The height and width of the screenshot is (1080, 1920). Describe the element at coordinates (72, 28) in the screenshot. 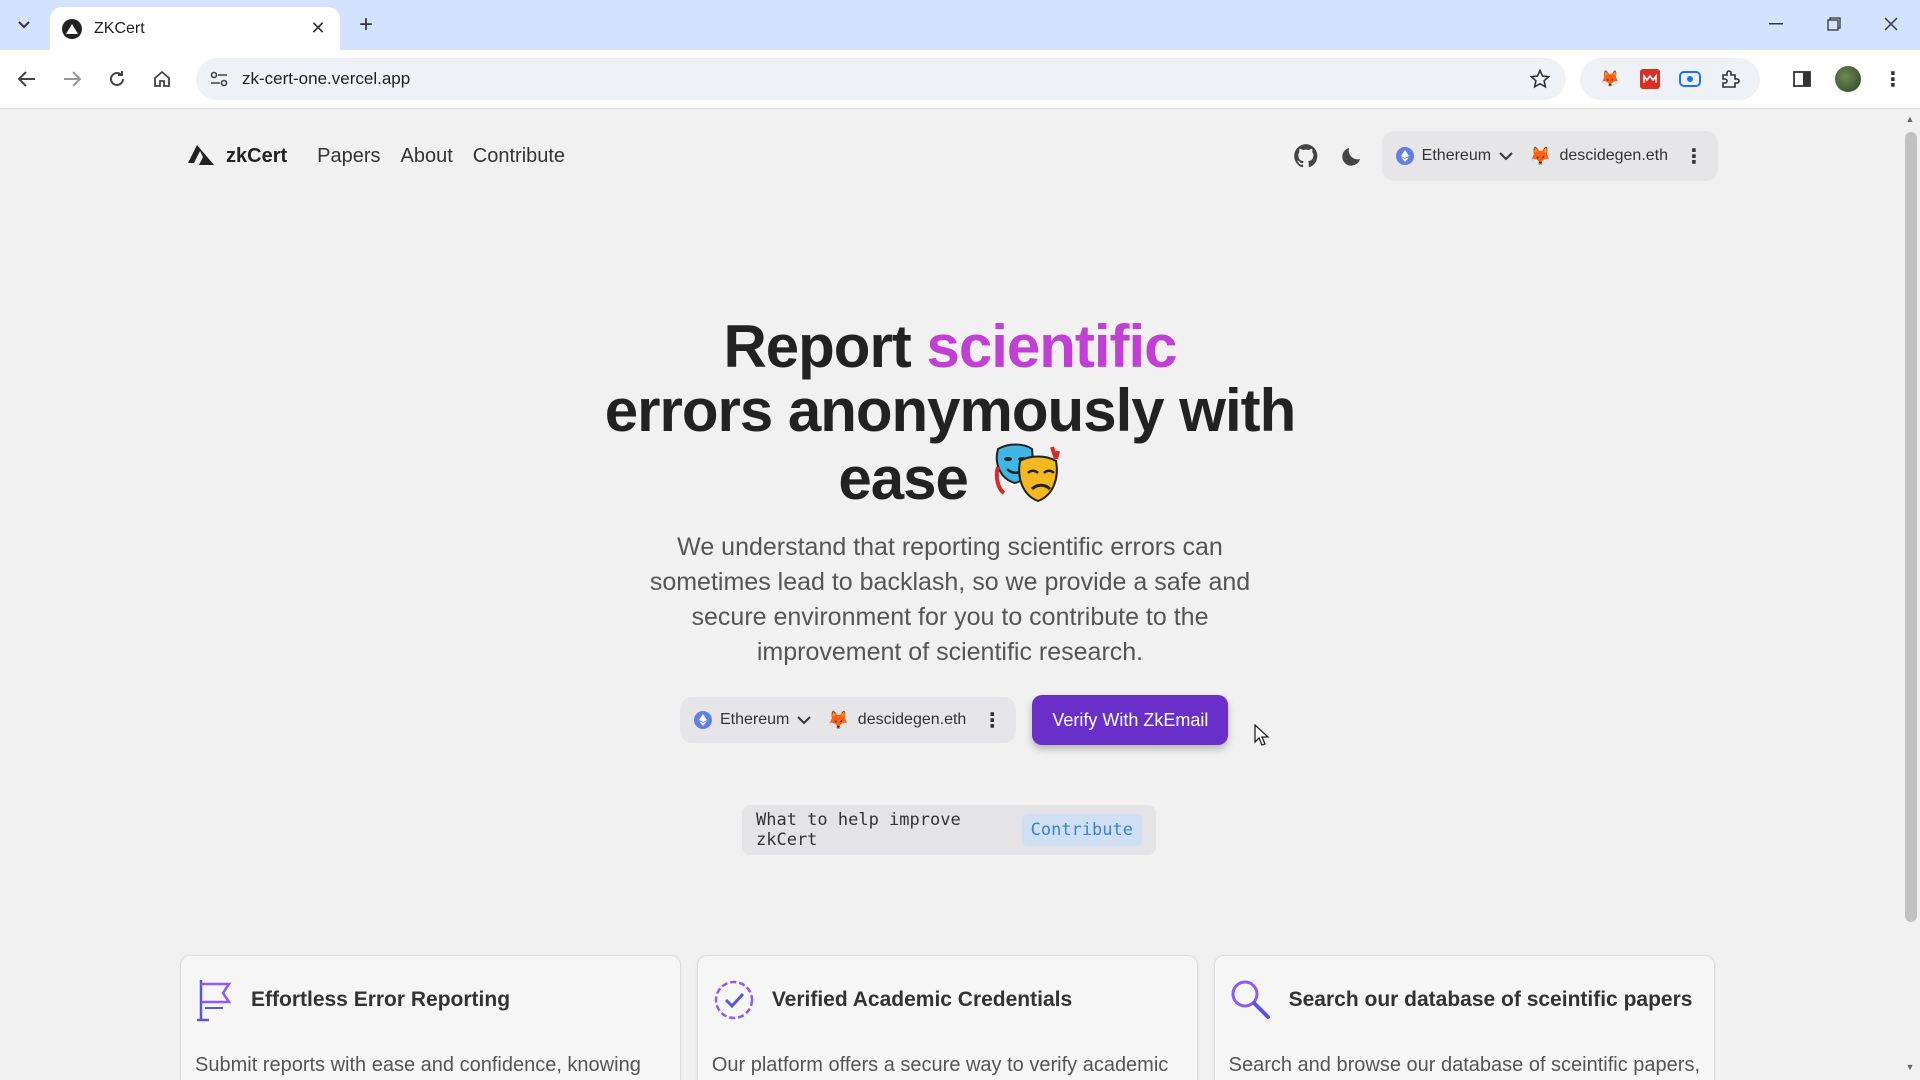

I see `zkcert-favicon-icon` at that location.